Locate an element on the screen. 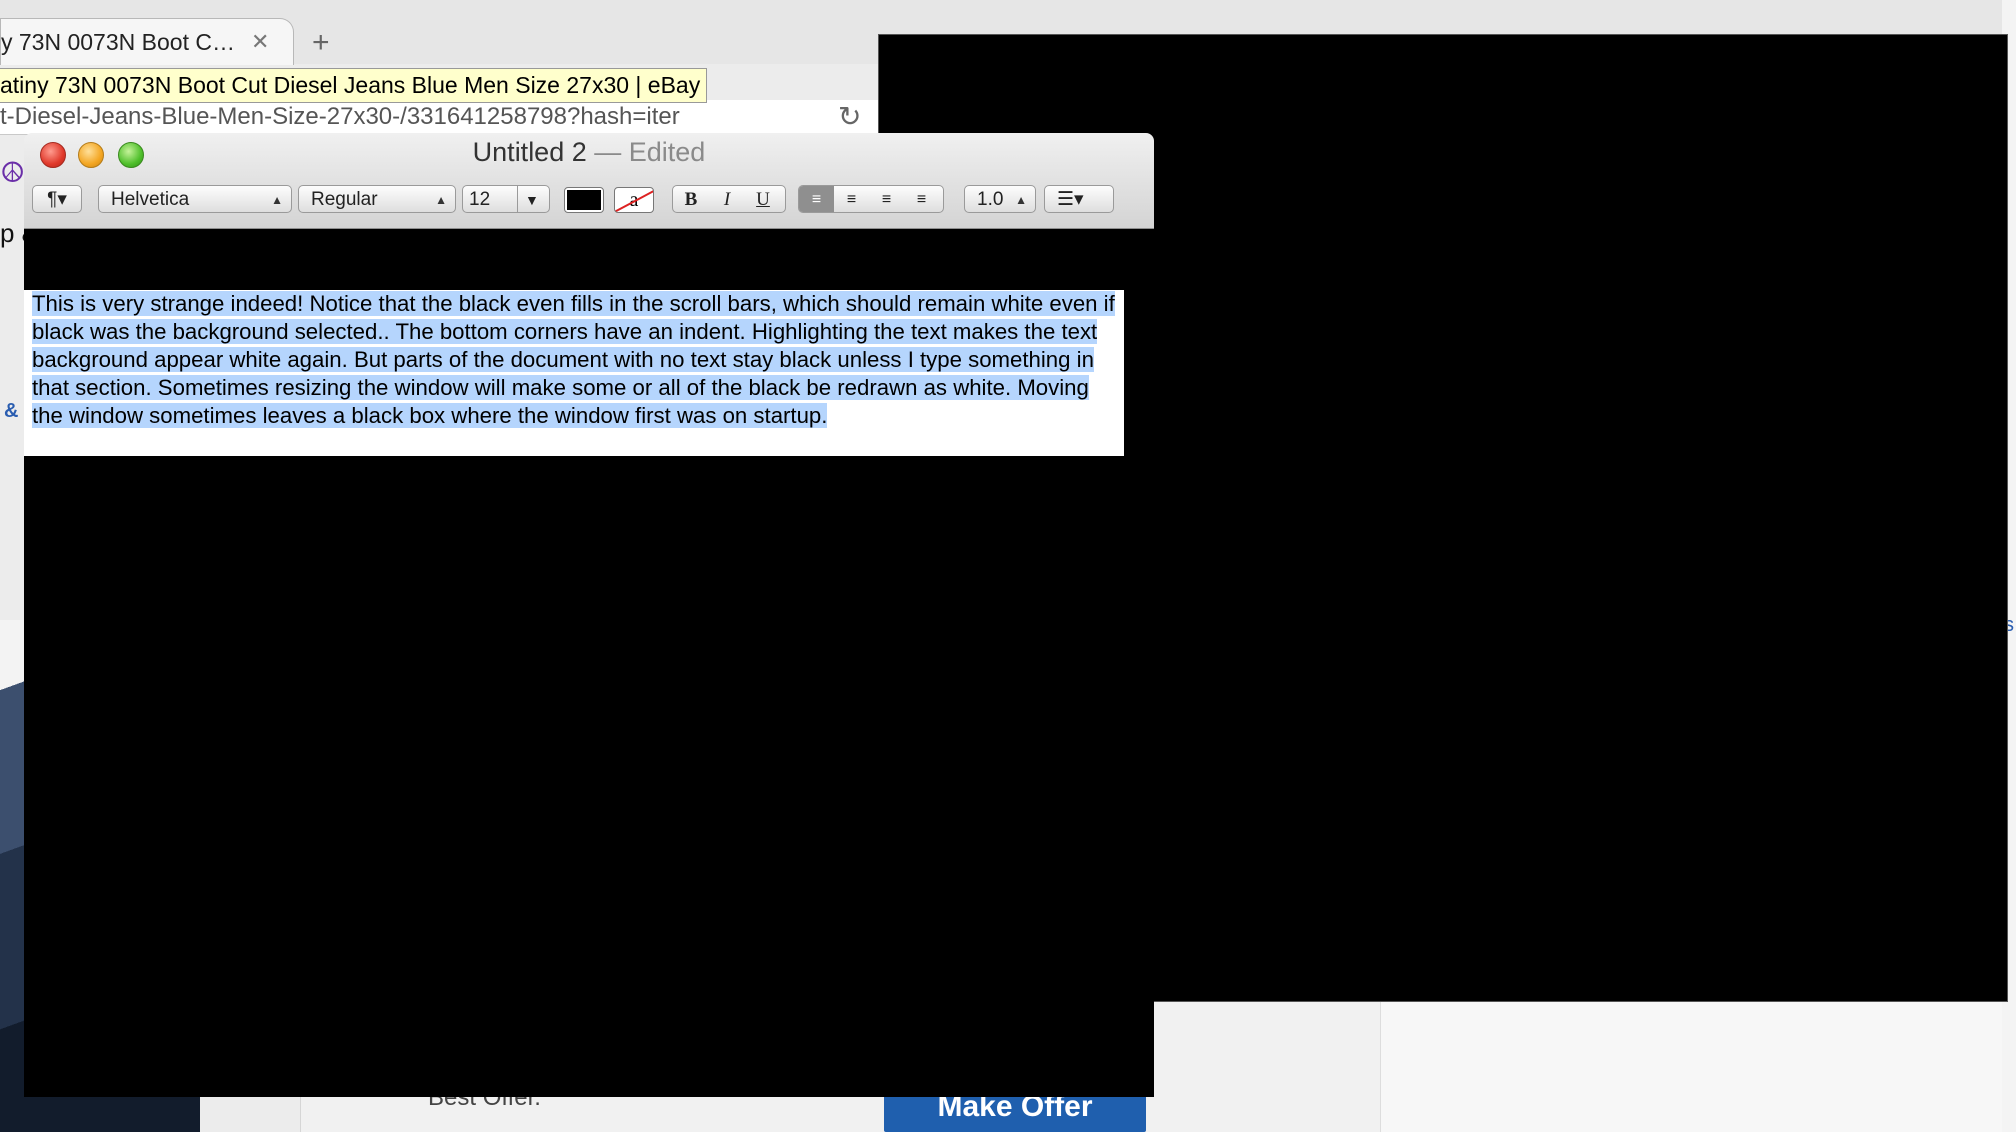 Image resolution: width=2016 pixels, height=1132 pixels. italic-button: I is located at coordinates (727, 200).